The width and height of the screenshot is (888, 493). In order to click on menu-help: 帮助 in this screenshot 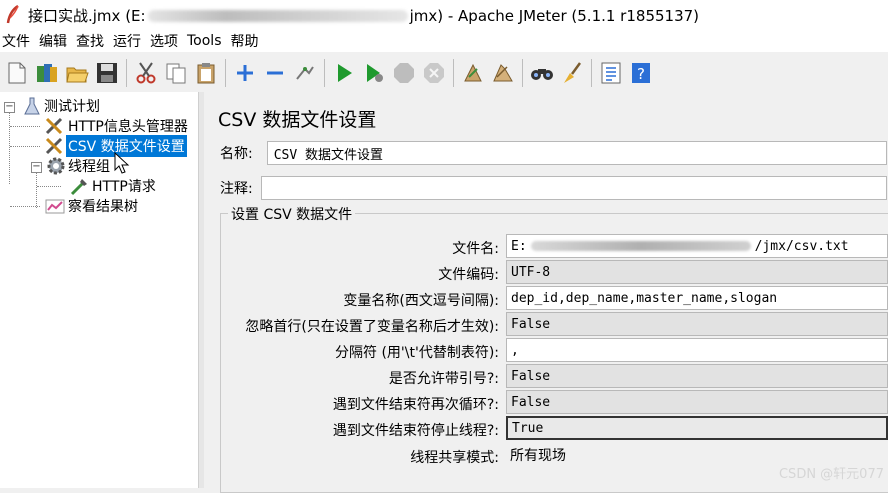, I will do `click(247, 41)`.